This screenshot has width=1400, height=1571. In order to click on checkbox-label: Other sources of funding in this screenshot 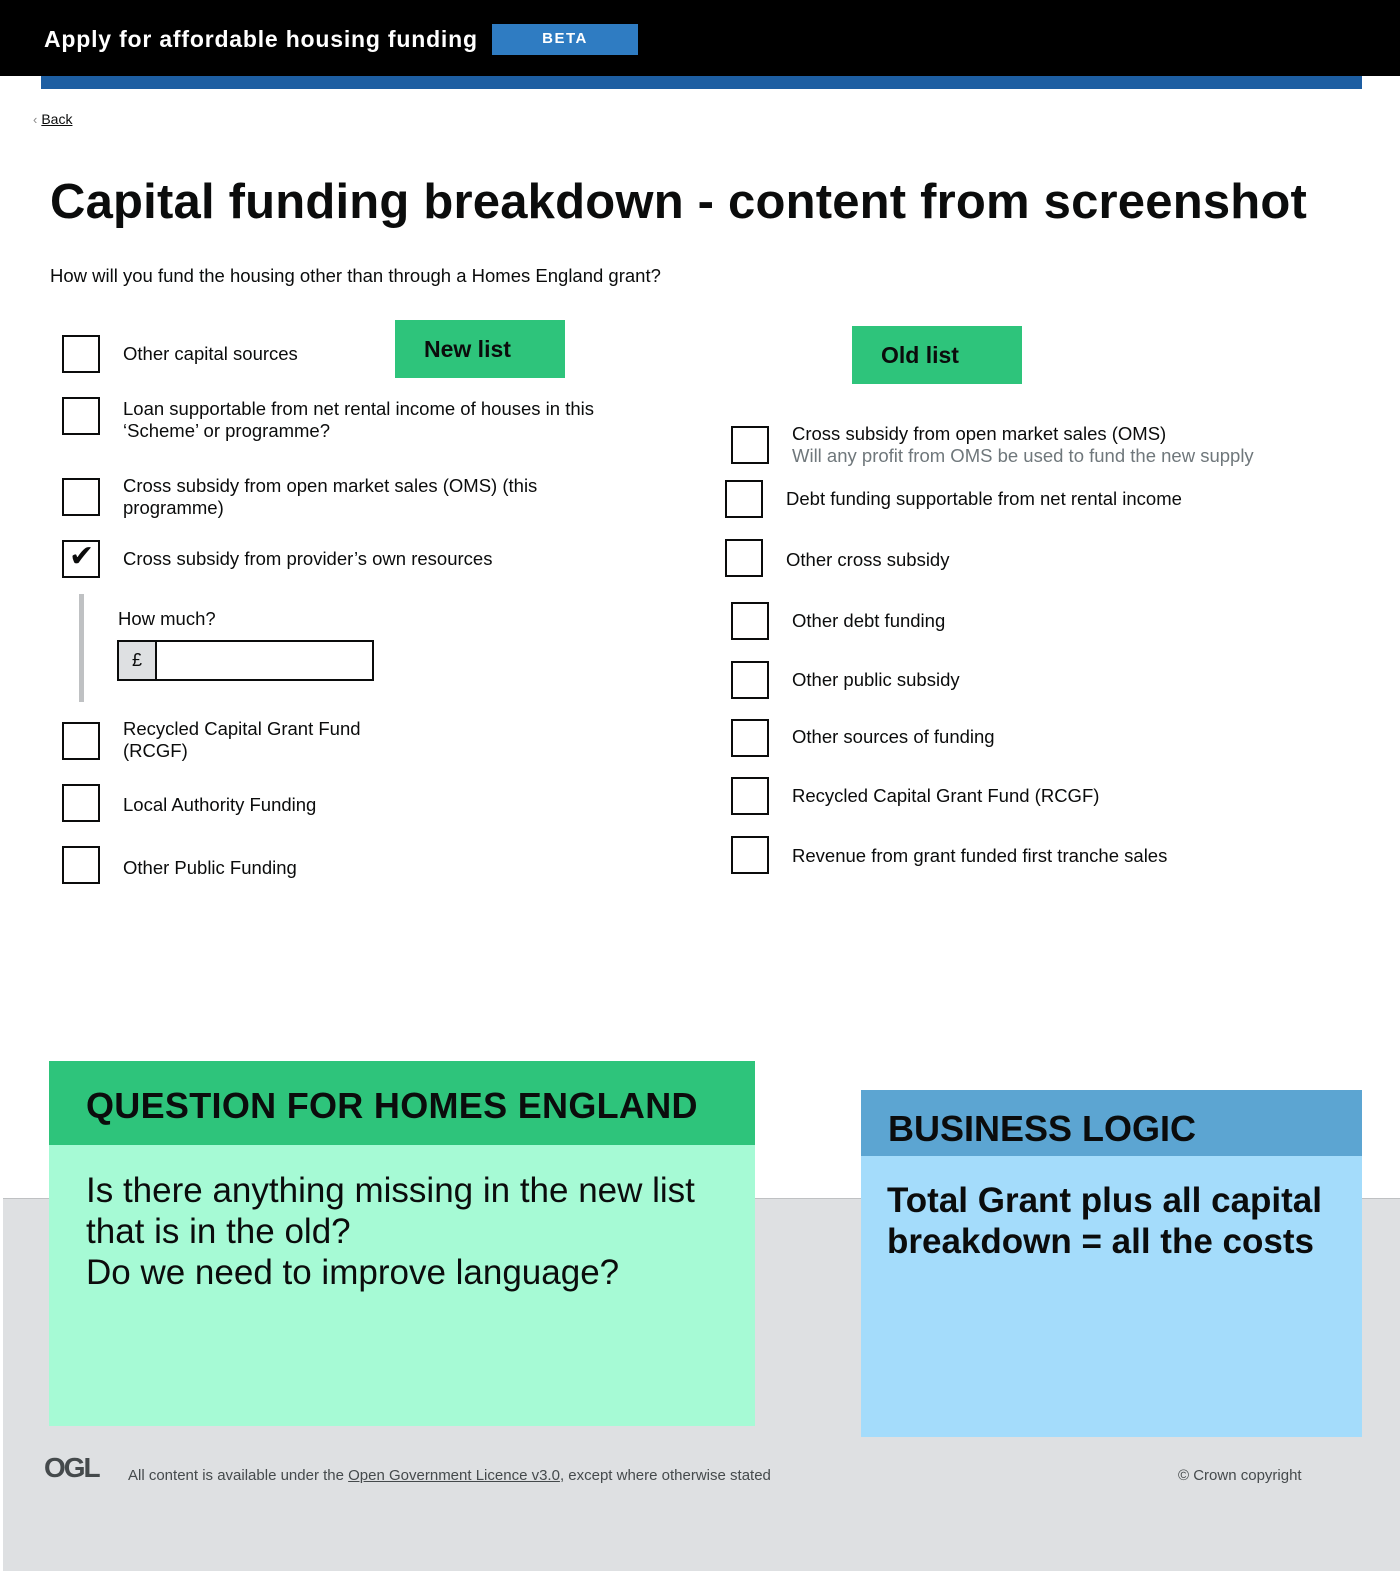, I will do `click(893, 736)`.